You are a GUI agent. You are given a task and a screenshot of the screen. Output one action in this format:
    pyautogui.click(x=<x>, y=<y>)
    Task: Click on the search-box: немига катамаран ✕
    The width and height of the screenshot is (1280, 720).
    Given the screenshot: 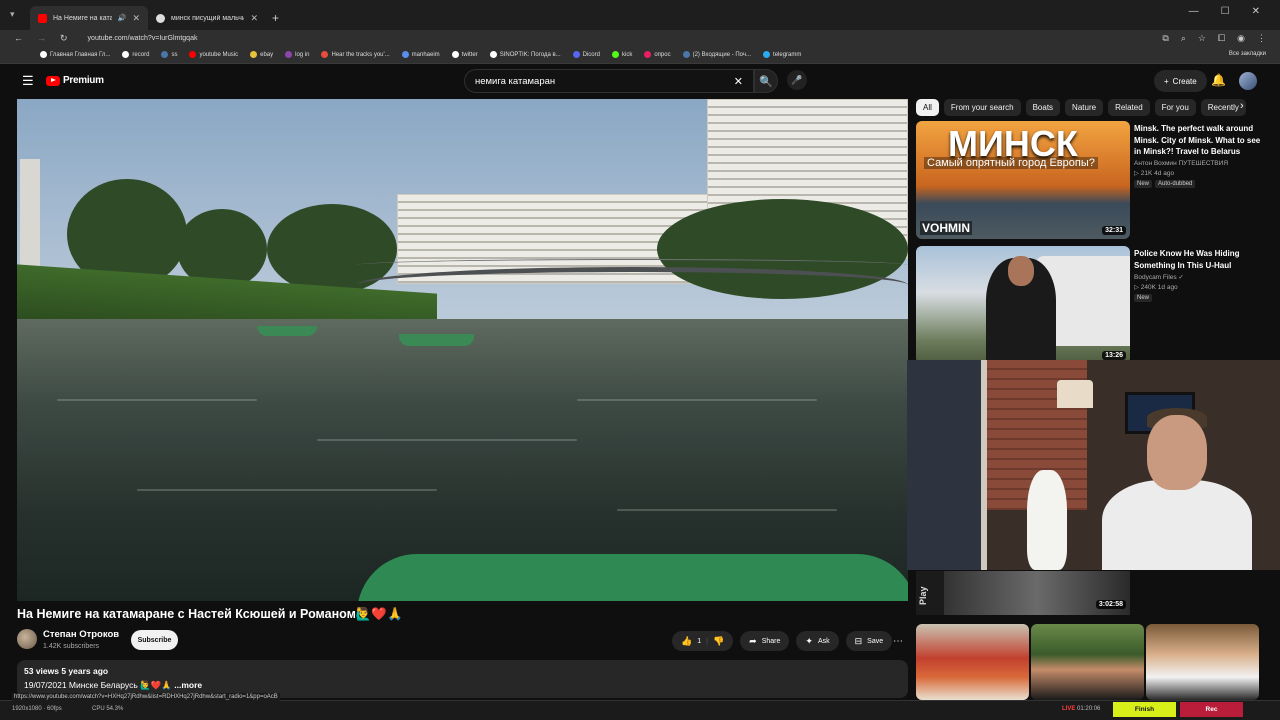 What is the action you would take?
    pyautogui.click(x=609, y=81)
    